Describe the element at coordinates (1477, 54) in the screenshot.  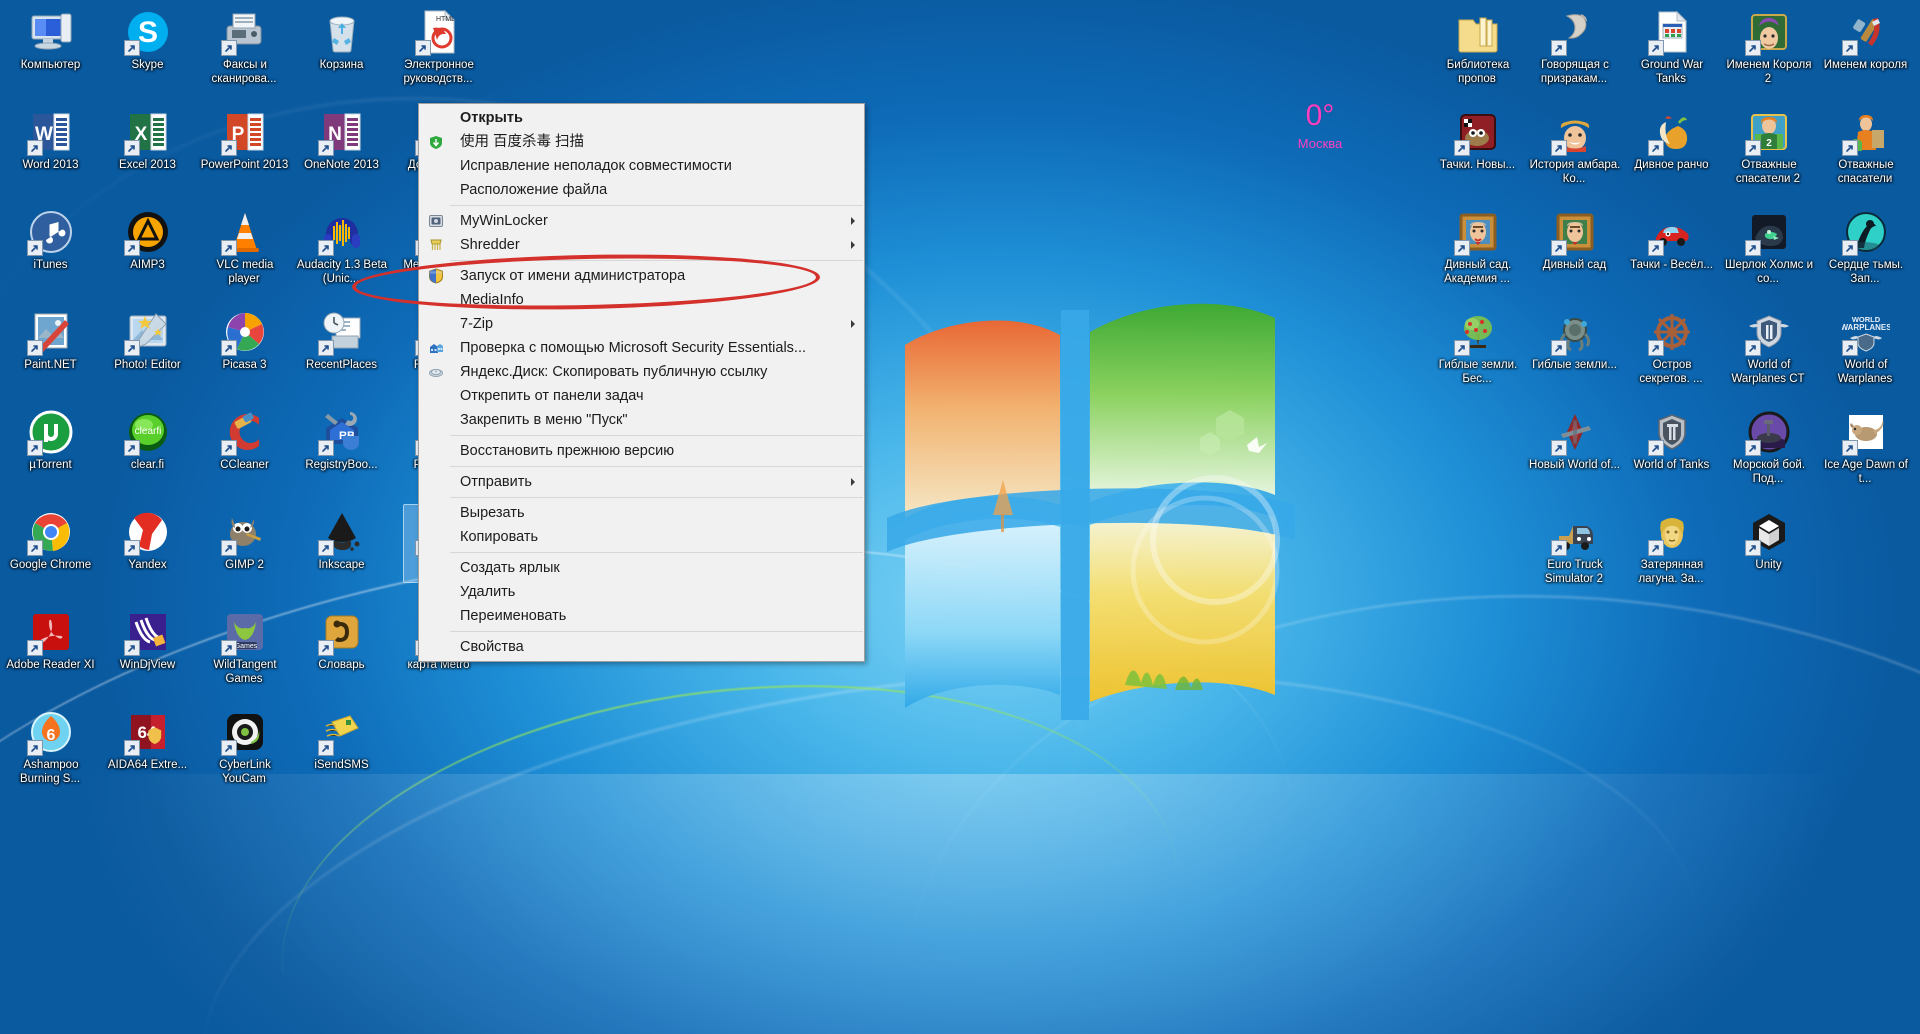
I see `desktop-icon: Библиотека пропов` at that location.